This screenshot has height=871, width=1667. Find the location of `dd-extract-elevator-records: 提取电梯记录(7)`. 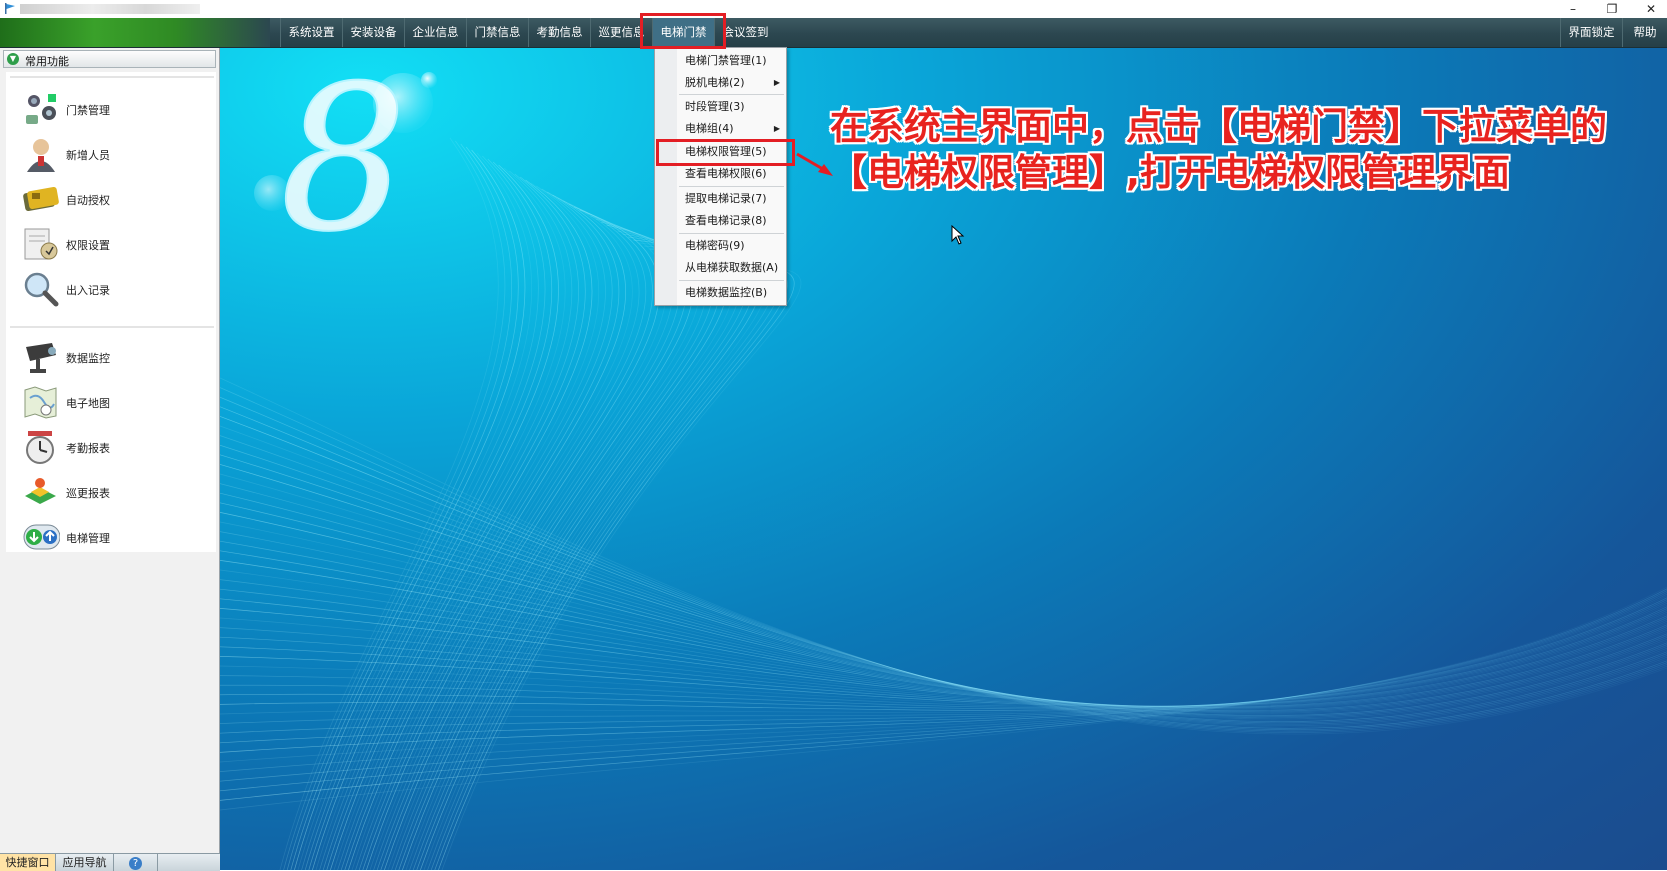

dd-extract-elevator-records: 提取电梯记录(7) is located at coordinates (720, 198).